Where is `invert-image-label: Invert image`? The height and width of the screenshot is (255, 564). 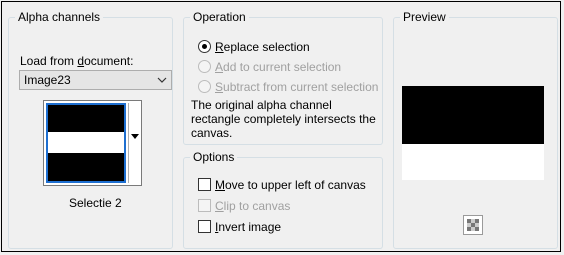 invert-image-label: Invert image is located at coordinates (248, 227).